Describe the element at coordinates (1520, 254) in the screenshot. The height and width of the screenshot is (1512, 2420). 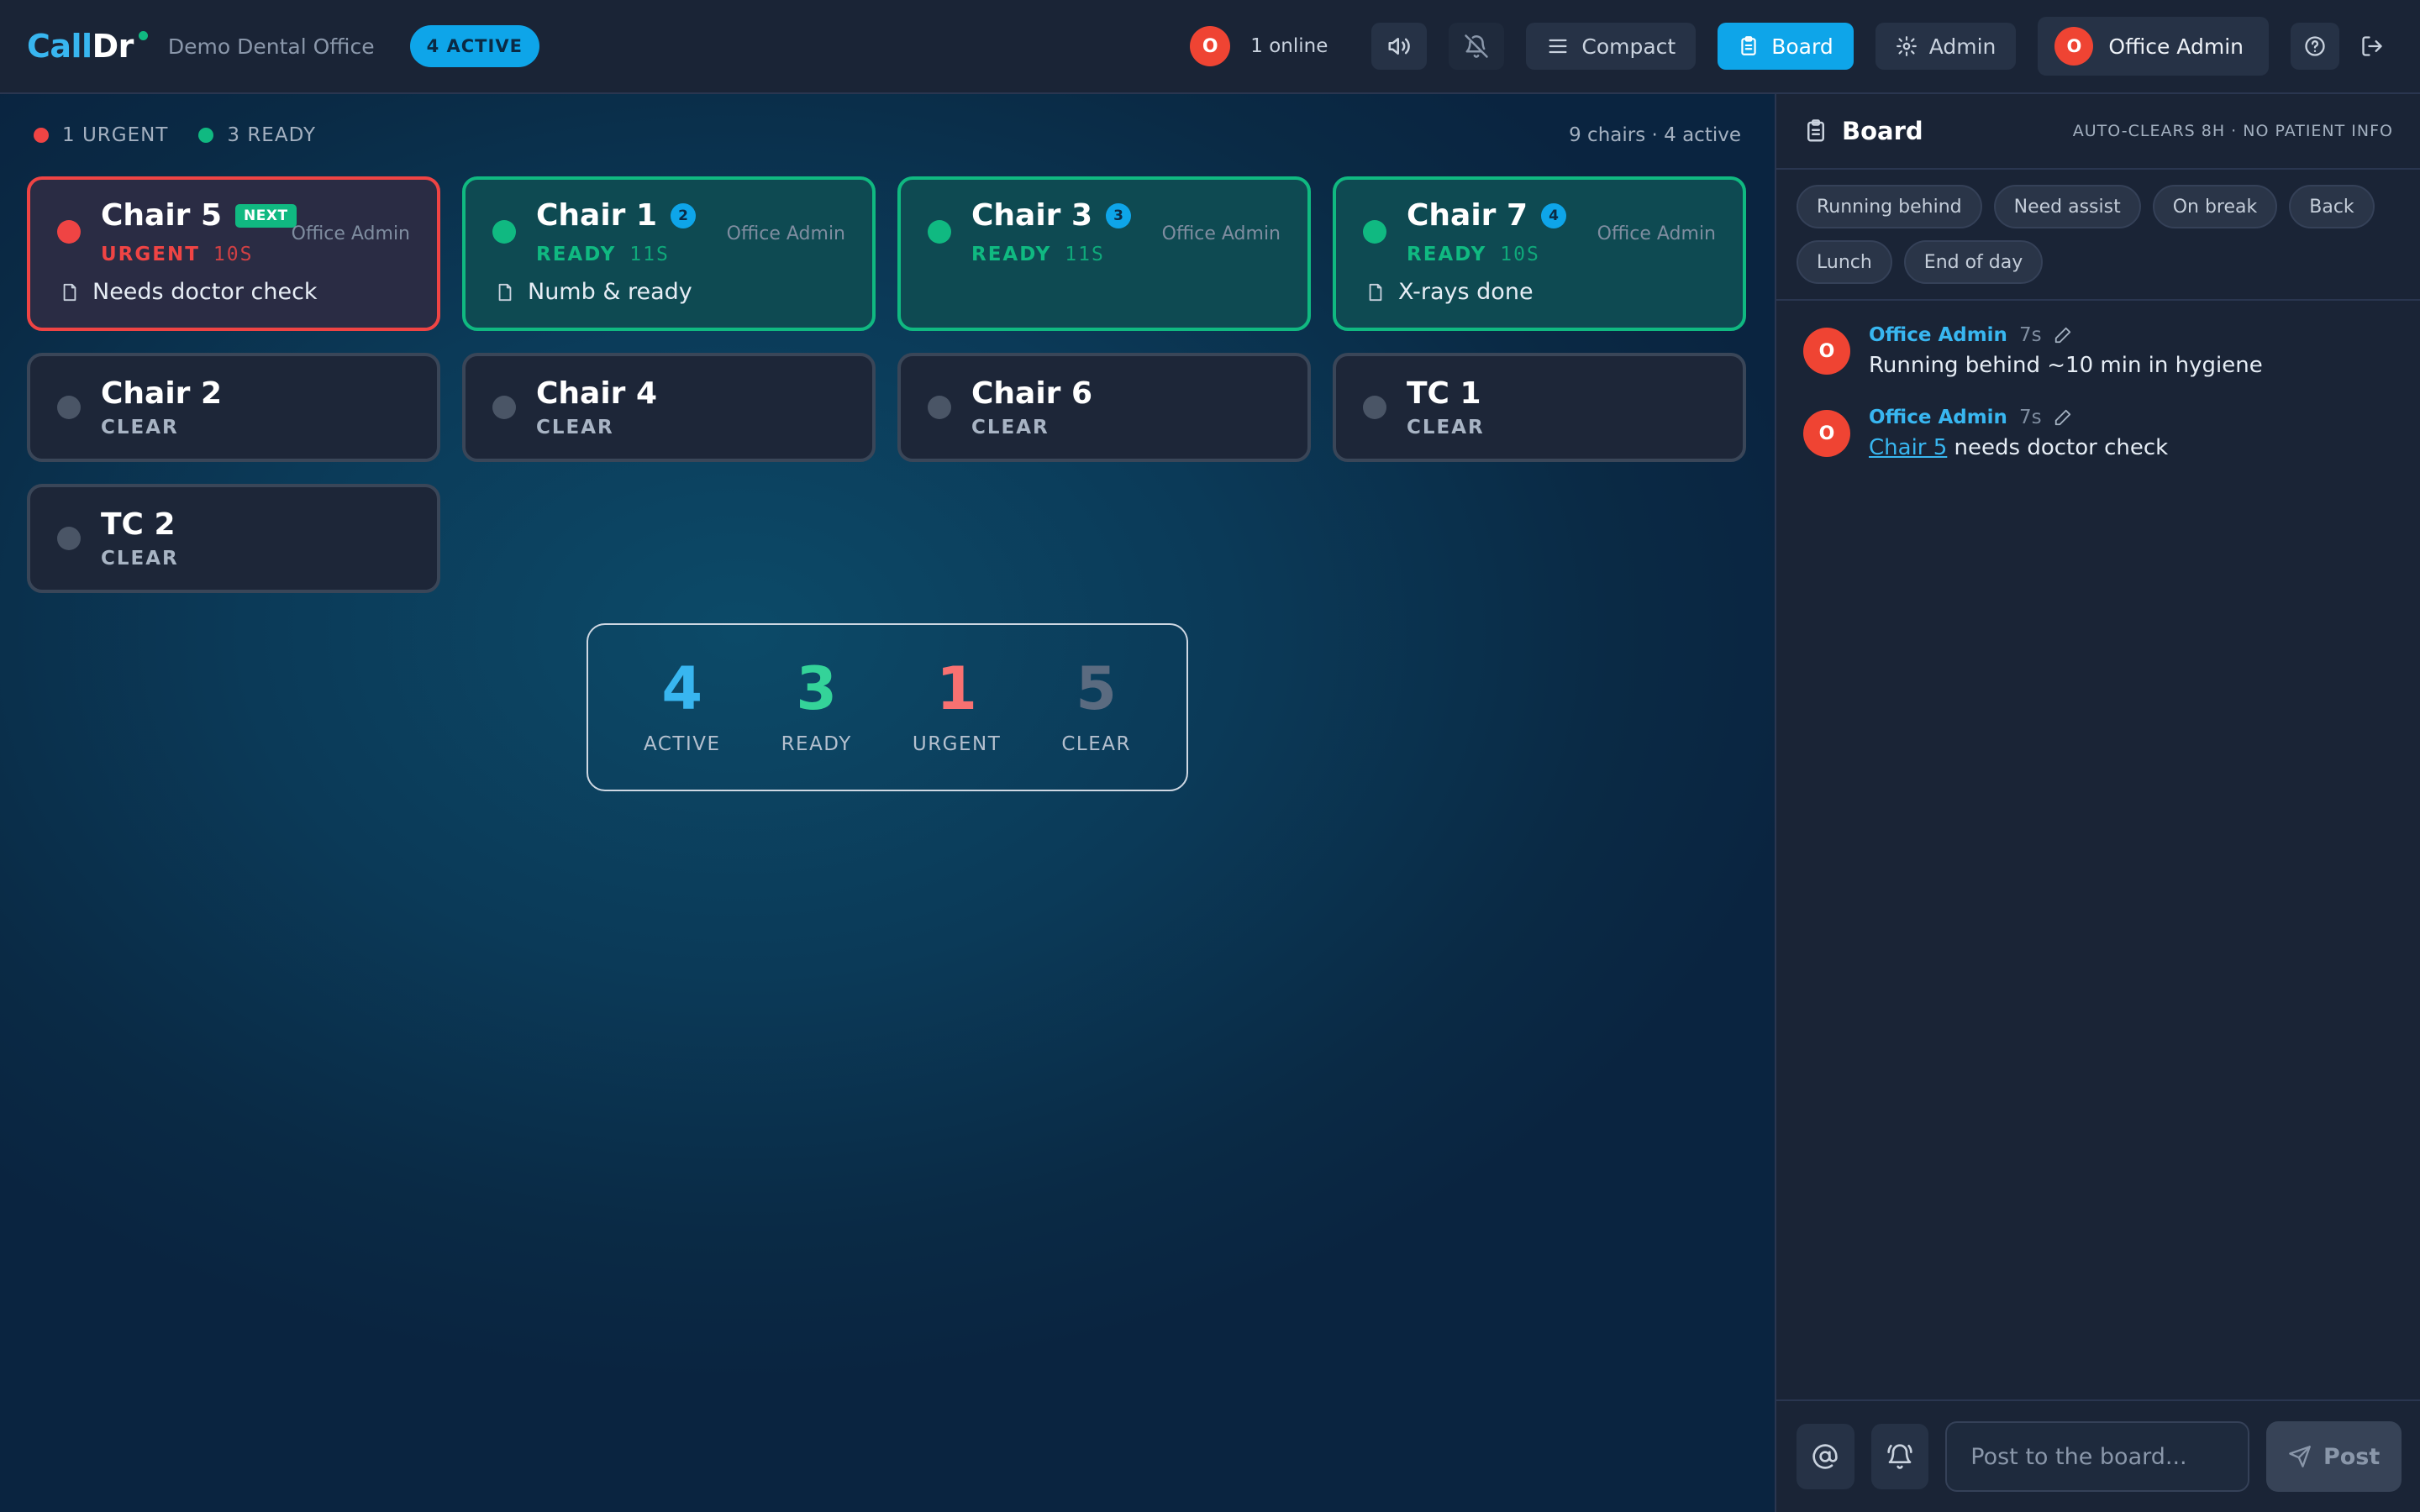
I see `elapsed-time: 10S` at that location.